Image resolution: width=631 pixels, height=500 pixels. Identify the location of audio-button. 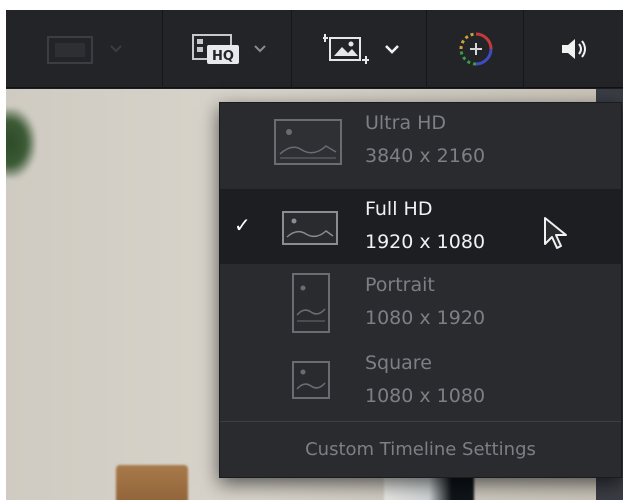
(574, 49).